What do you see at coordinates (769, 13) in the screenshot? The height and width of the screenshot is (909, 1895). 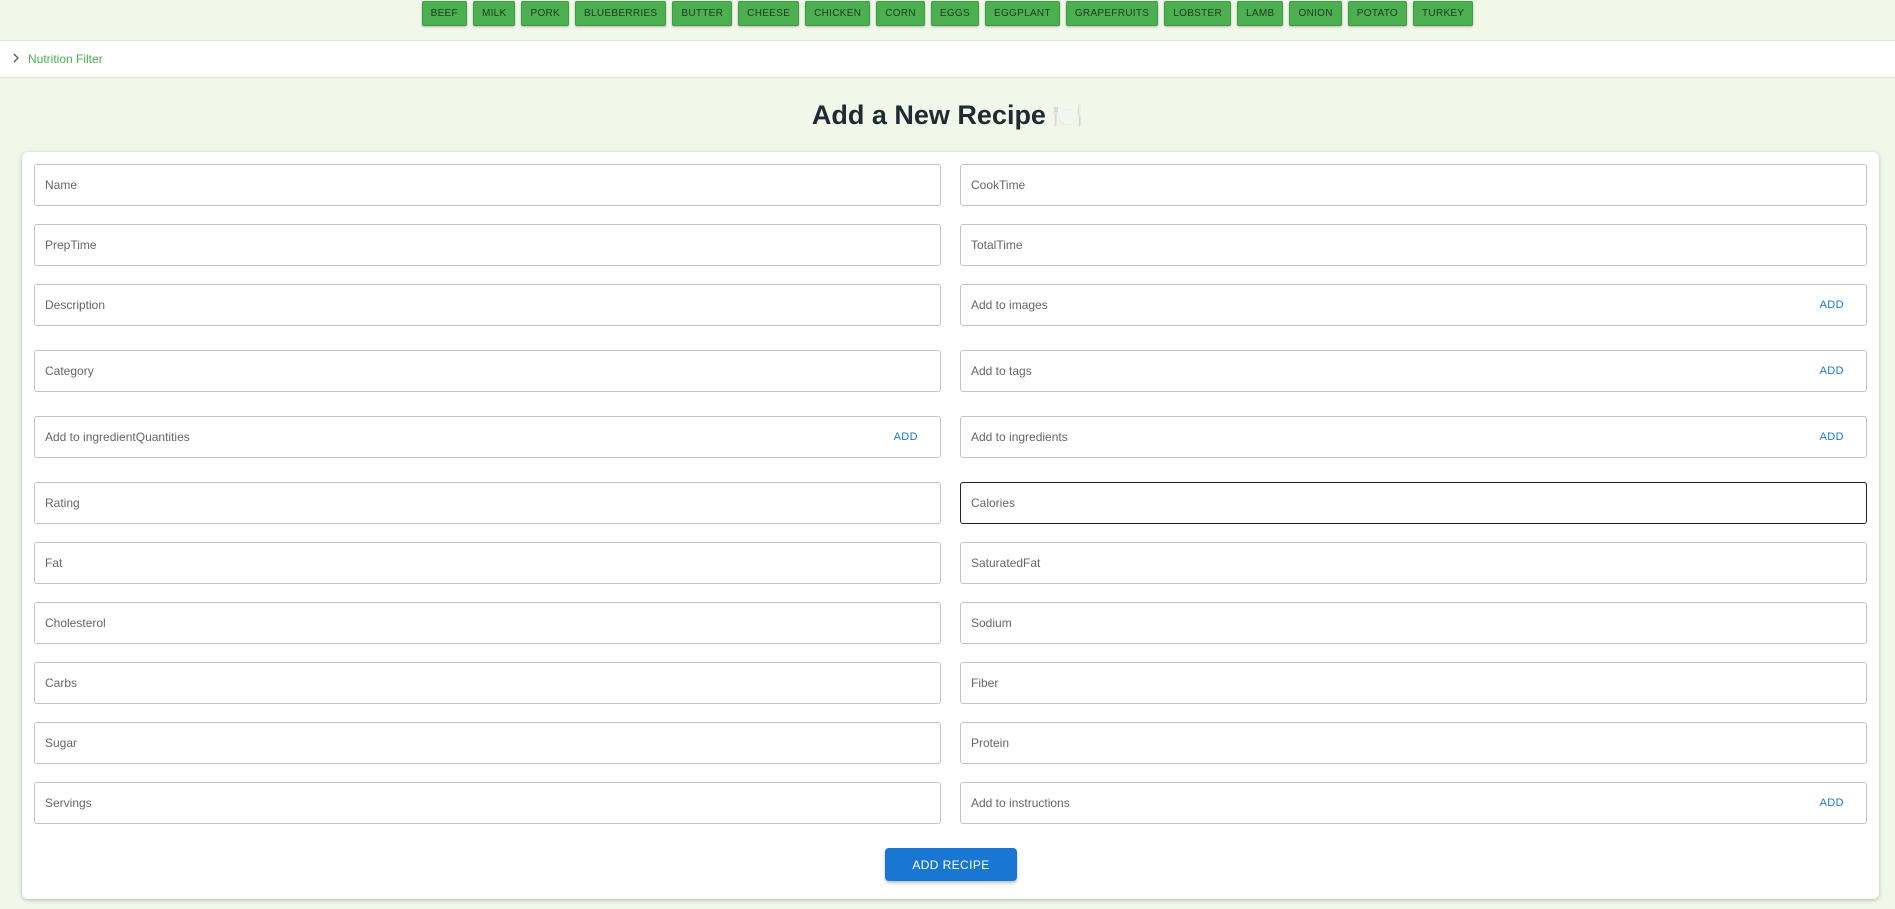 I see `ingredient-button-cheese: CHEESE` at bounding box center [769, 13].